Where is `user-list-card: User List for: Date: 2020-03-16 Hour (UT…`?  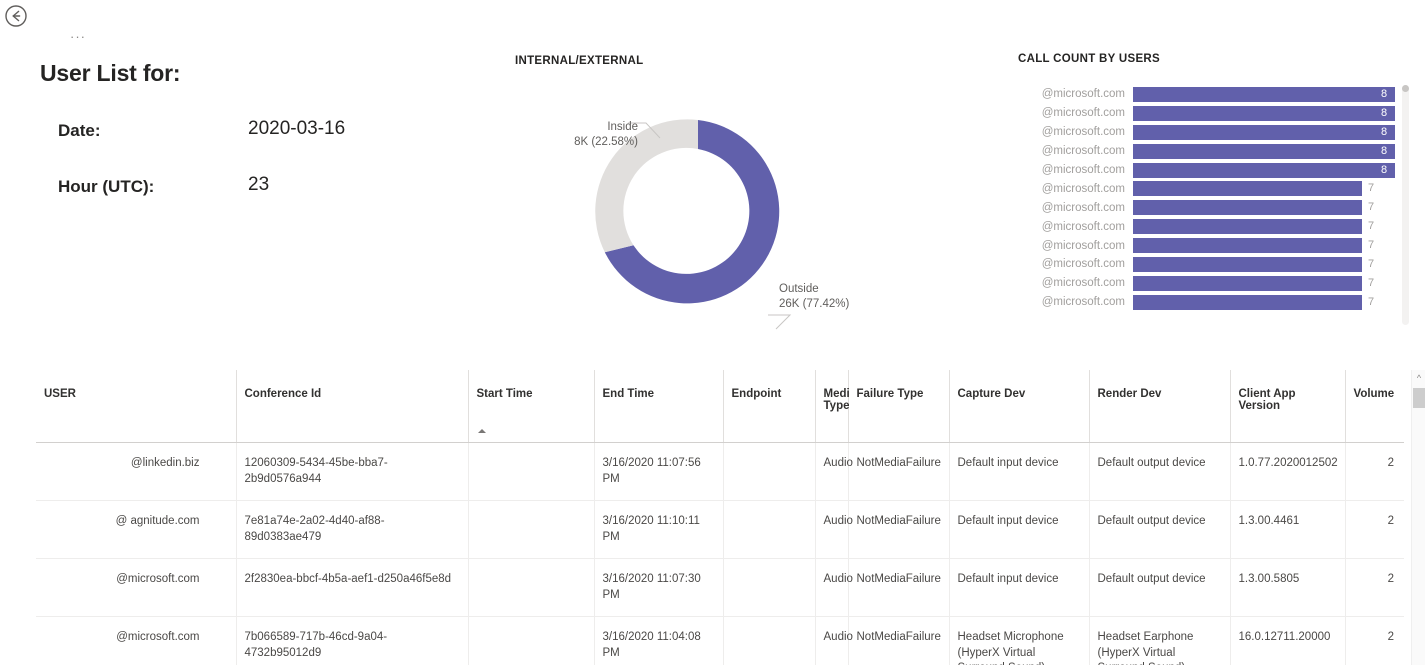
user-list-card: User List for: Date: 2020-03-16 Hour (UT… is located at coordinates (265, 128).